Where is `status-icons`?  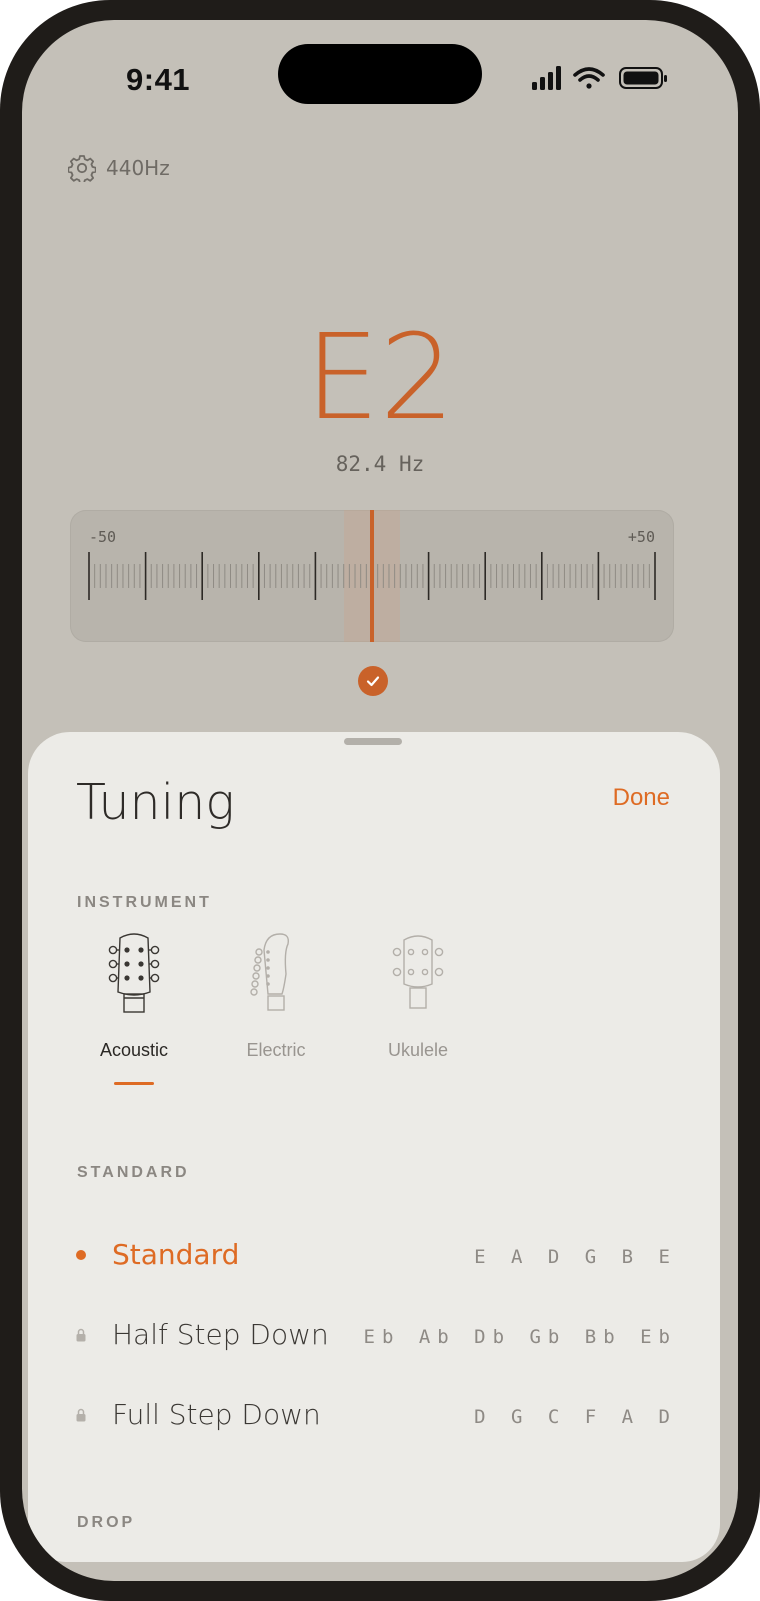 status-icons is located at coordinates (599, 78).